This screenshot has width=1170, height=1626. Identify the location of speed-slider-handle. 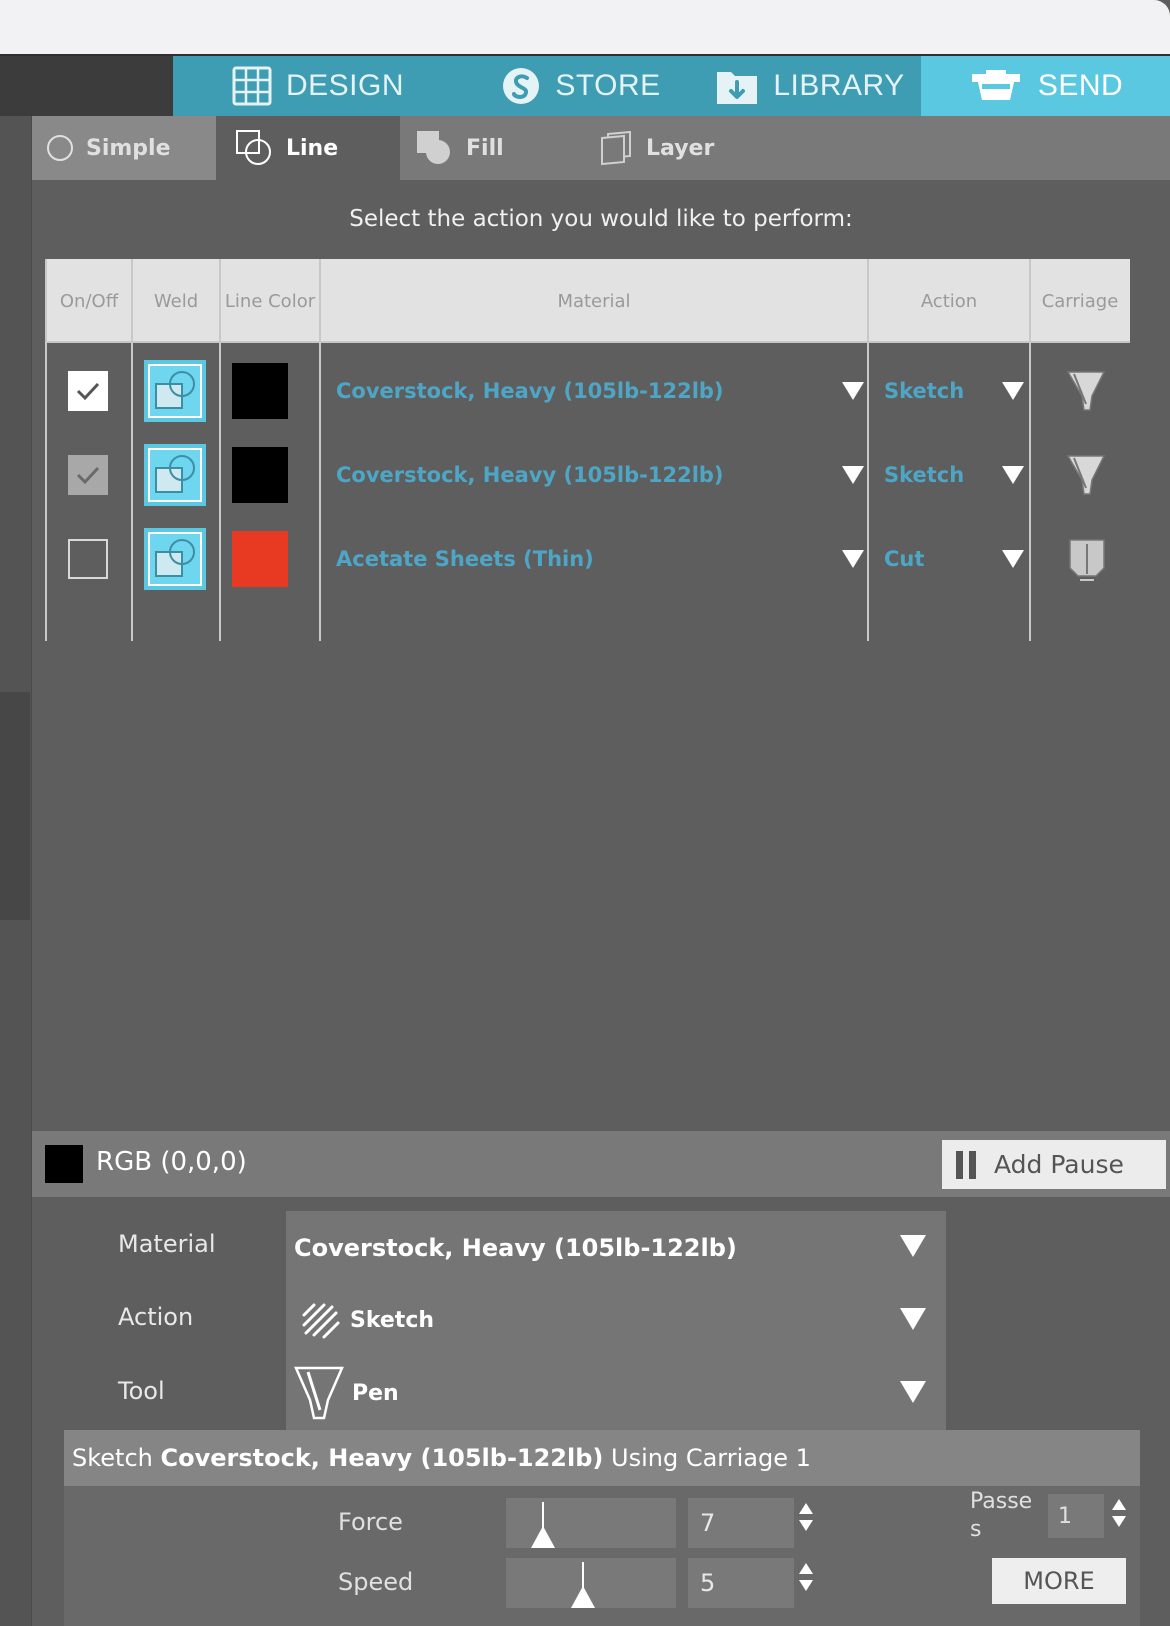
(583, 1597).